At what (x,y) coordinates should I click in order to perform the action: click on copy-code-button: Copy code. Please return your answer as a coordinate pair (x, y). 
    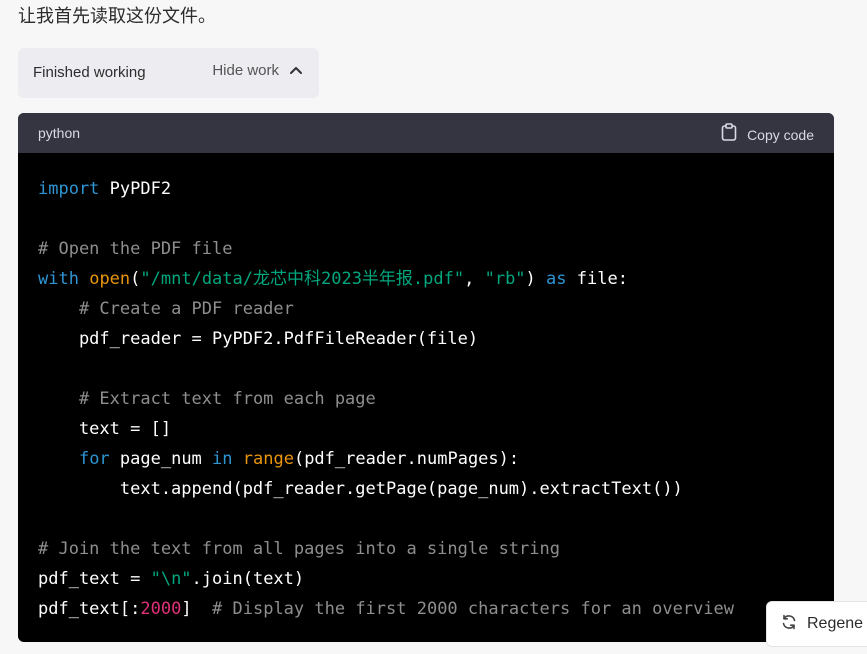
    Looking at the image, I should click on (767, 134).